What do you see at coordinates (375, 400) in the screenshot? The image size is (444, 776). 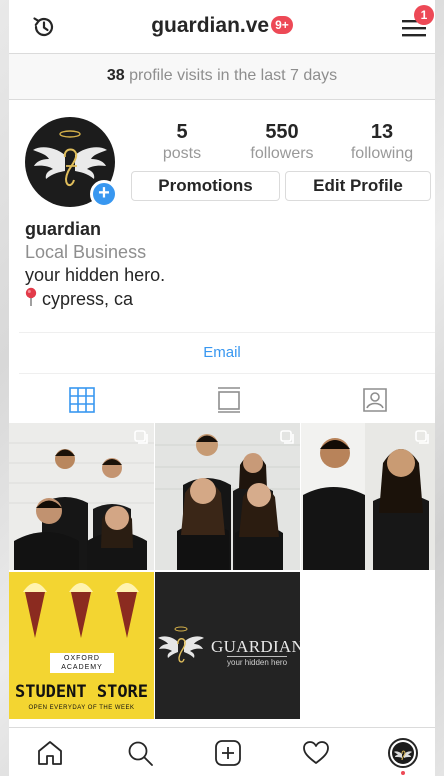 I see `tagged-icon` at bounding box center [375, 400].